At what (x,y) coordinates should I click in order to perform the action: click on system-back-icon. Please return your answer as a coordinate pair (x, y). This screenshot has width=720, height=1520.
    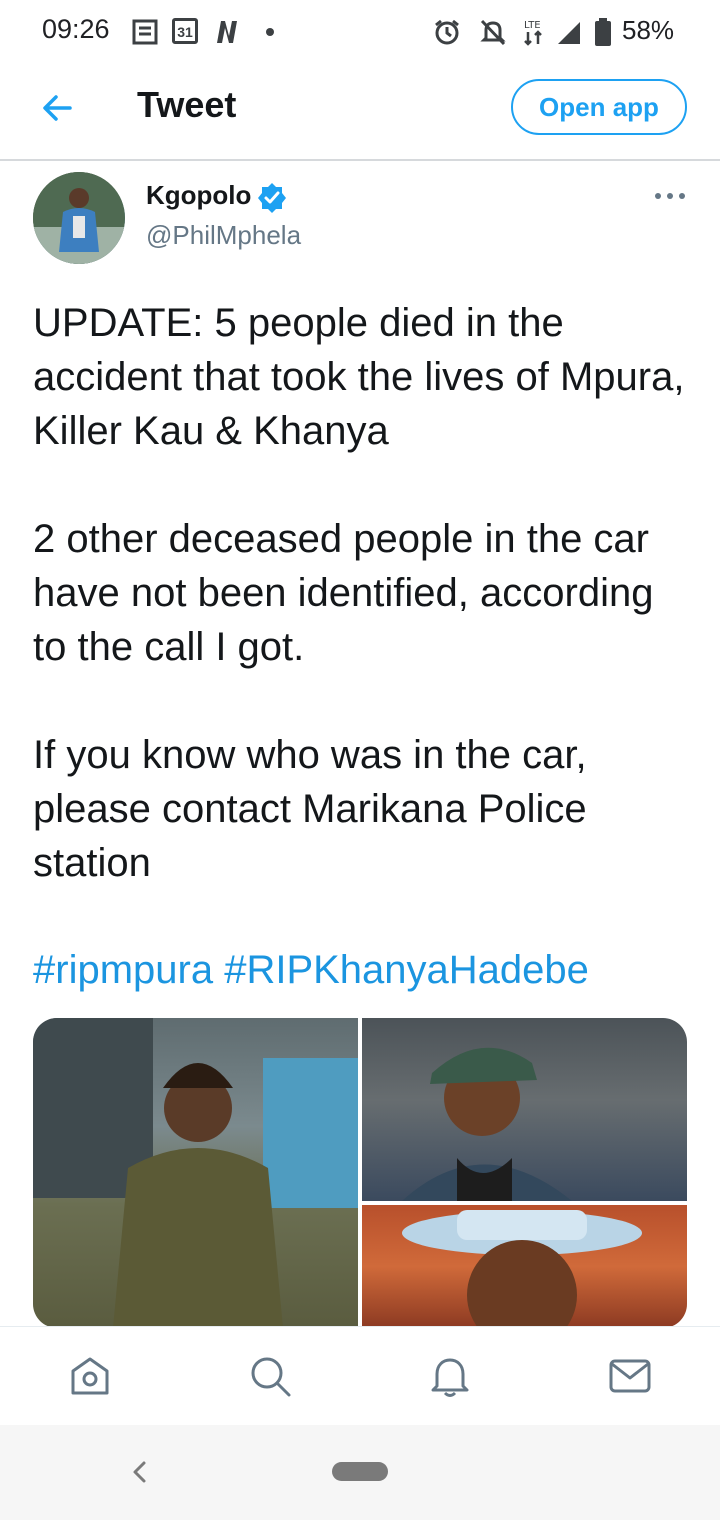
    Looking at the image, I should click on (140, 1472).